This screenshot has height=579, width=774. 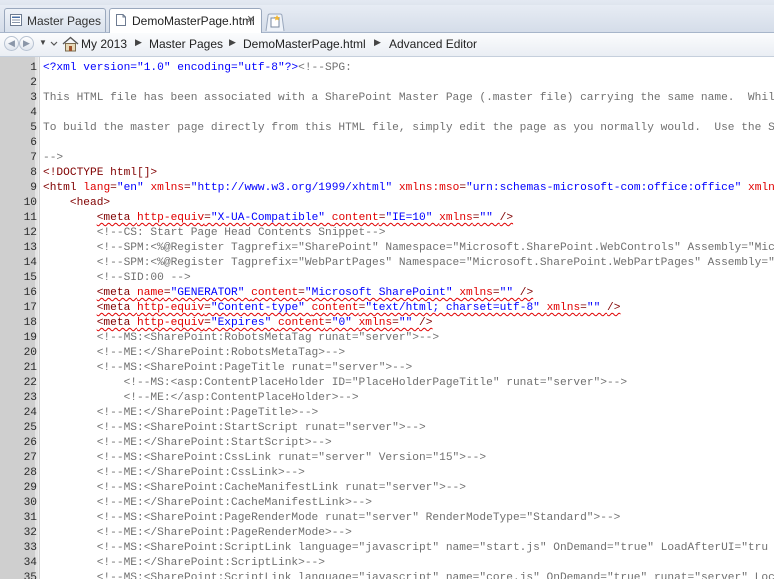 I want to click on code-comment: <!--ME:</SharePoint:PageRenderMode>-->, so click(x=224, y=533).